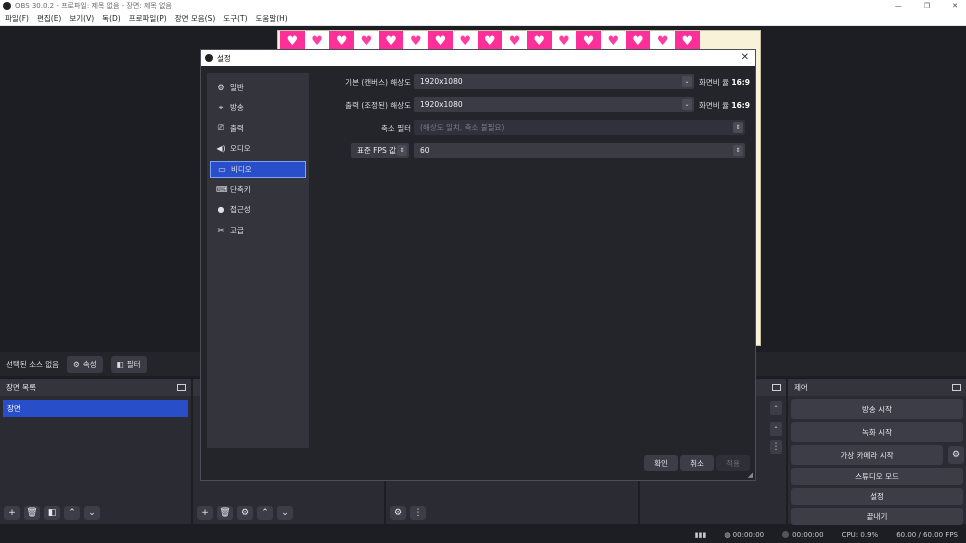  What do you see at coordinates (272, 18) in the screenshot?
I see `menu-help: 도움말(H)` at bounding box center [272, 18].